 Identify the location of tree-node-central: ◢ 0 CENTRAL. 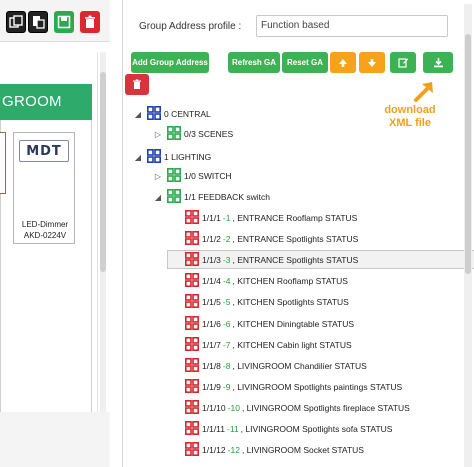
(172, 114).